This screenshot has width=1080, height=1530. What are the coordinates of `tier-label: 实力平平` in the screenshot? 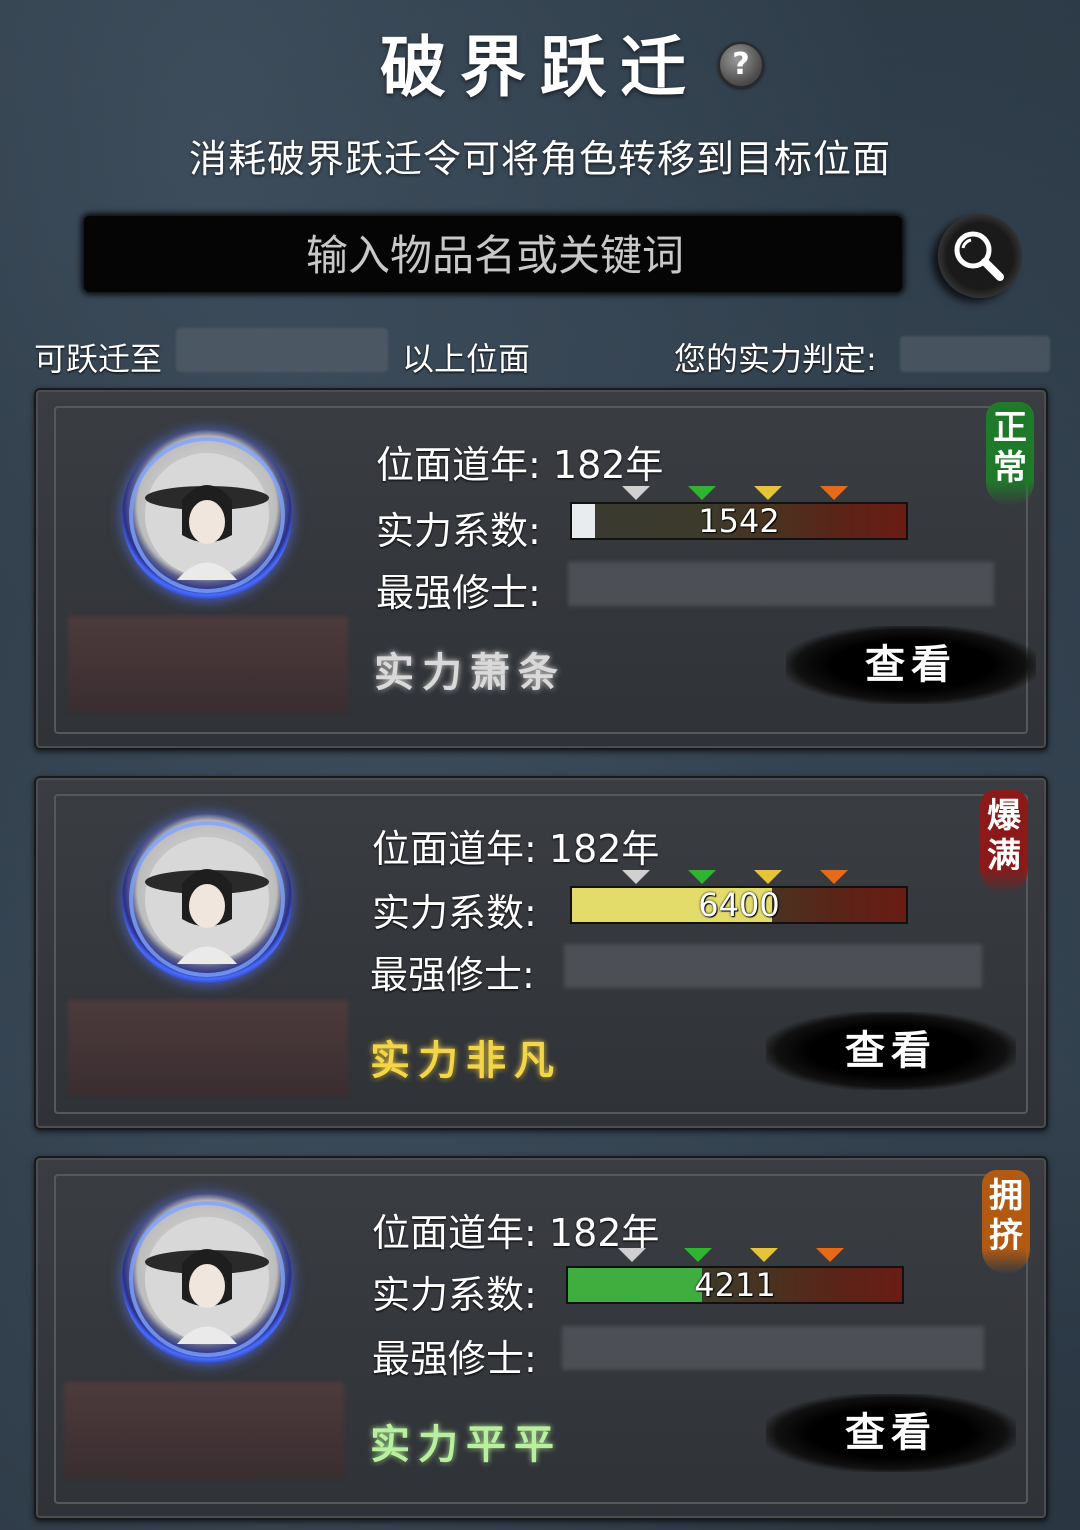 It's located at (466, 1444).